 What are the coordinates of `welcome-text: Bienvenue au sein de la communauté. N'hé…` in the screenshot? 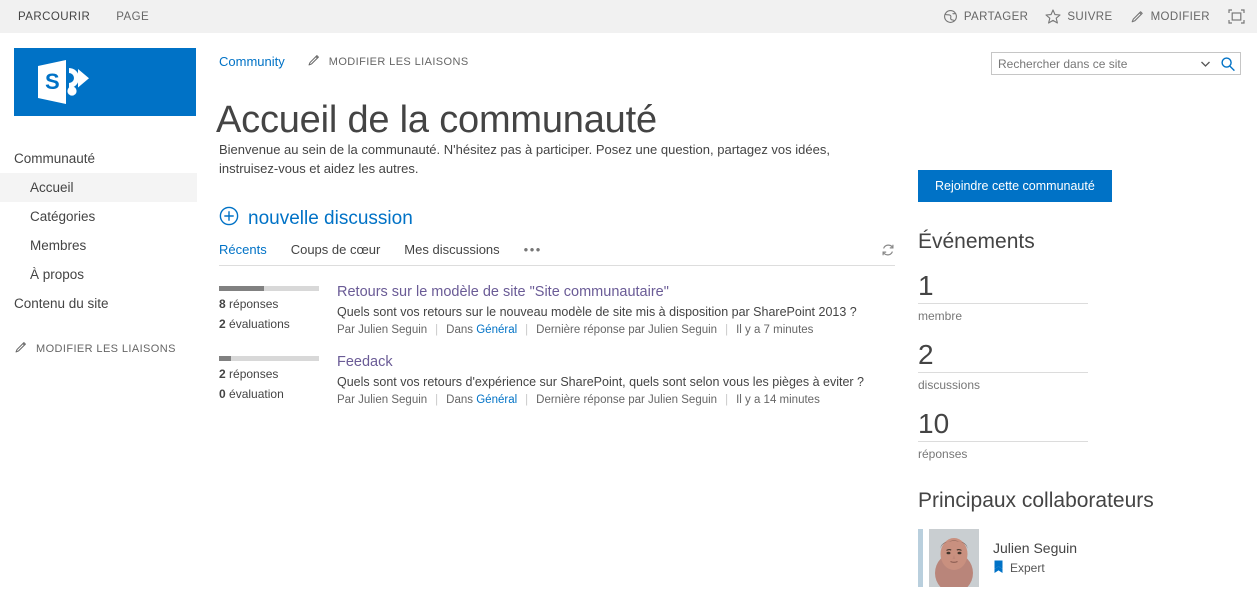 It's located at (524, 159).